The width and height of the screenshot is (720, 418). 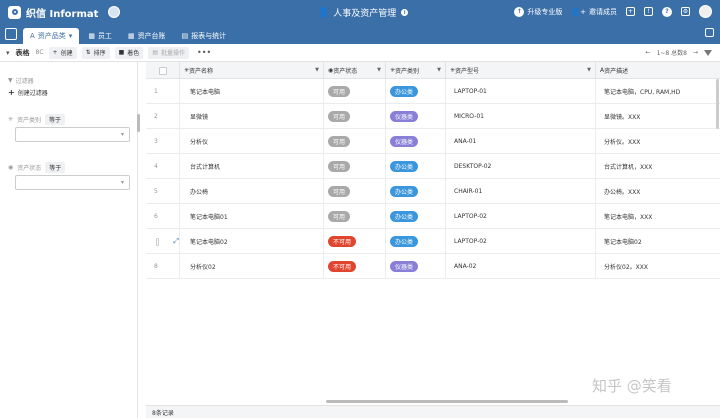 What do you see at coordinates (521, 116) in the screenshot?
I see `model-cell: MICRO-01` at bounding box center [521, 116].